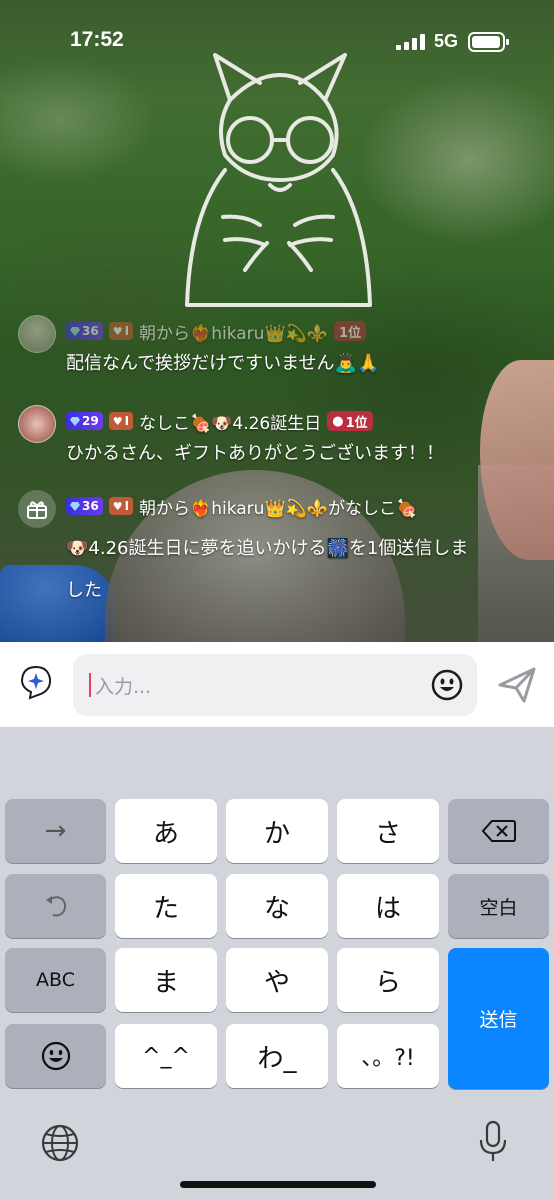 The image size is (554, 1200). Describe the element at coordinates (498, 1018) in the screenshot. I see `send-key: 送信` at that location.